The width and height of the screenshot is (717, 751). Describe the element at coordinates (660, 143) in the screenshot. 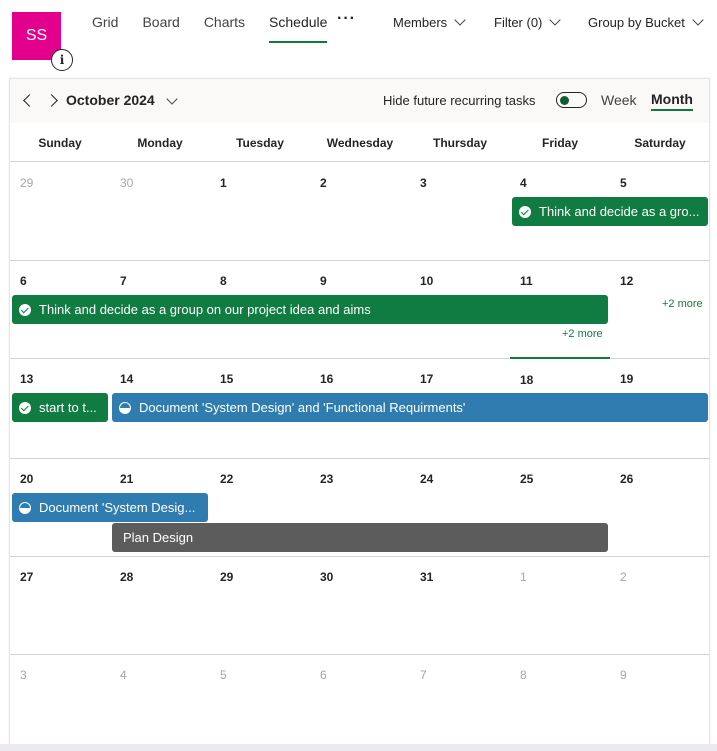

I see `weekday-label: Saturday` at that location.